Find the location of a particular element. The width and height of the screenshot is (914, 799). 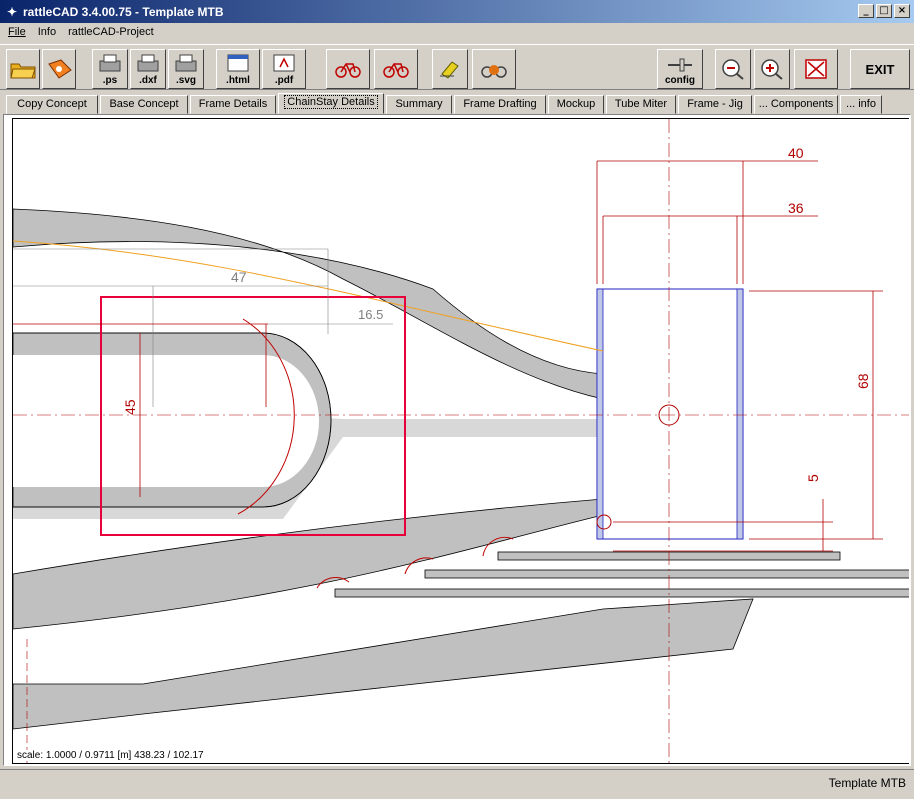

tab-info: ... info is located at coordinates (861, 104).